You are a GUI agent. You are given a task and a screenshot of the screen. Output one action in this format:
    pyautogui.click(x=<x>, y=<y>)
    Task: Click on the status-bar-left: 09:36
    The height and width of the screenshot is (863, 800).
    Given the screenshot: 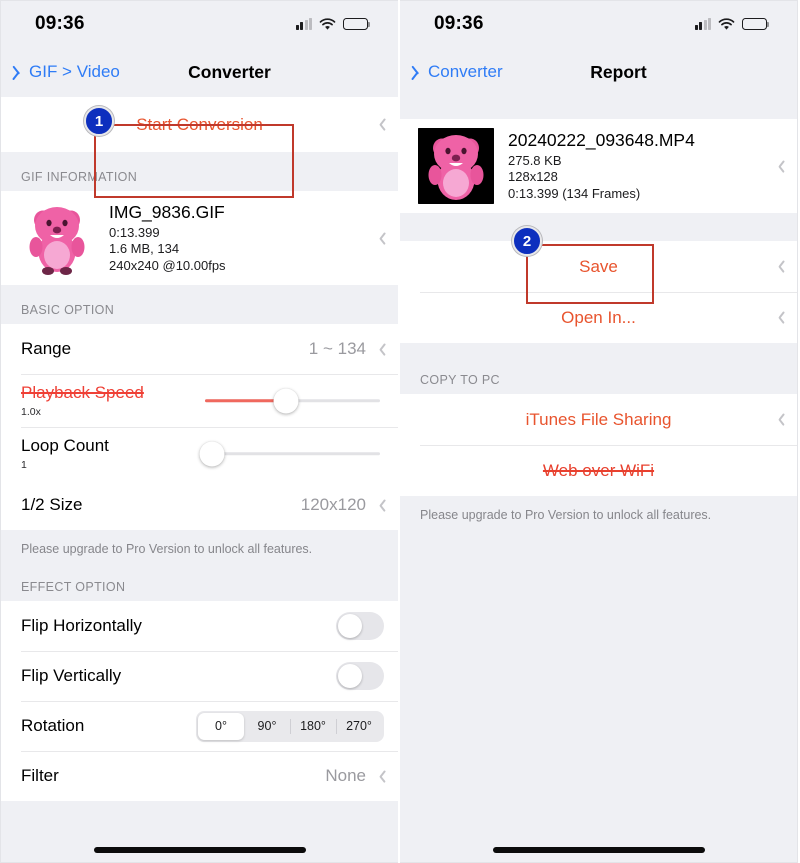 What is the action you would take?
    pyautogui.click(x=199, y=24)
    